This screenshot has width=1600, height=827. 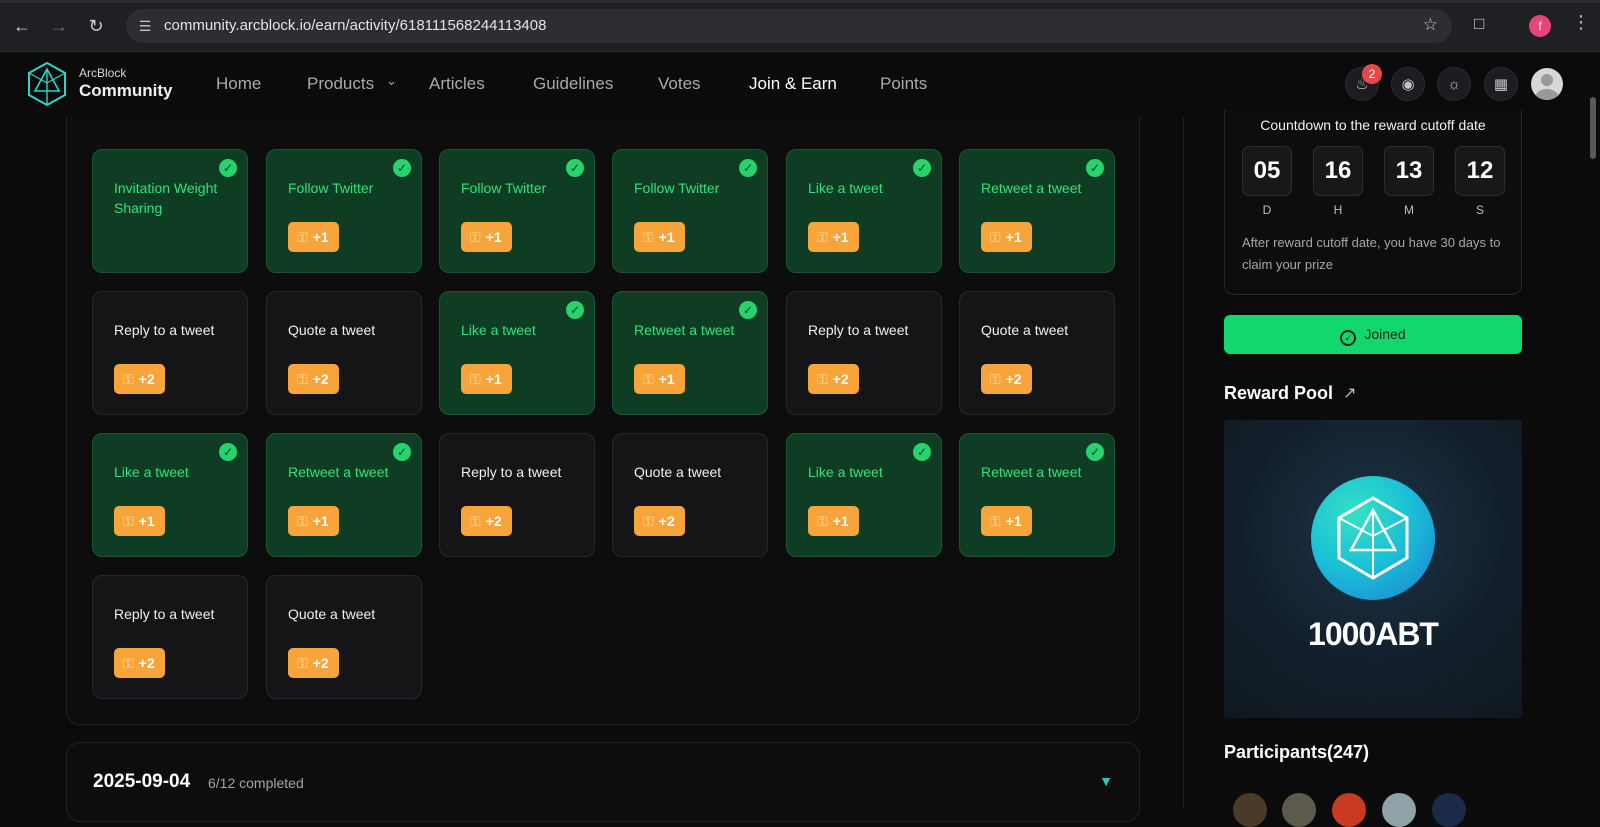 What do you see at coordinates (1373, 569) in the screenshot?
I see `reward-pool-card: 1000ABT` at bounding box center [1373, 569].